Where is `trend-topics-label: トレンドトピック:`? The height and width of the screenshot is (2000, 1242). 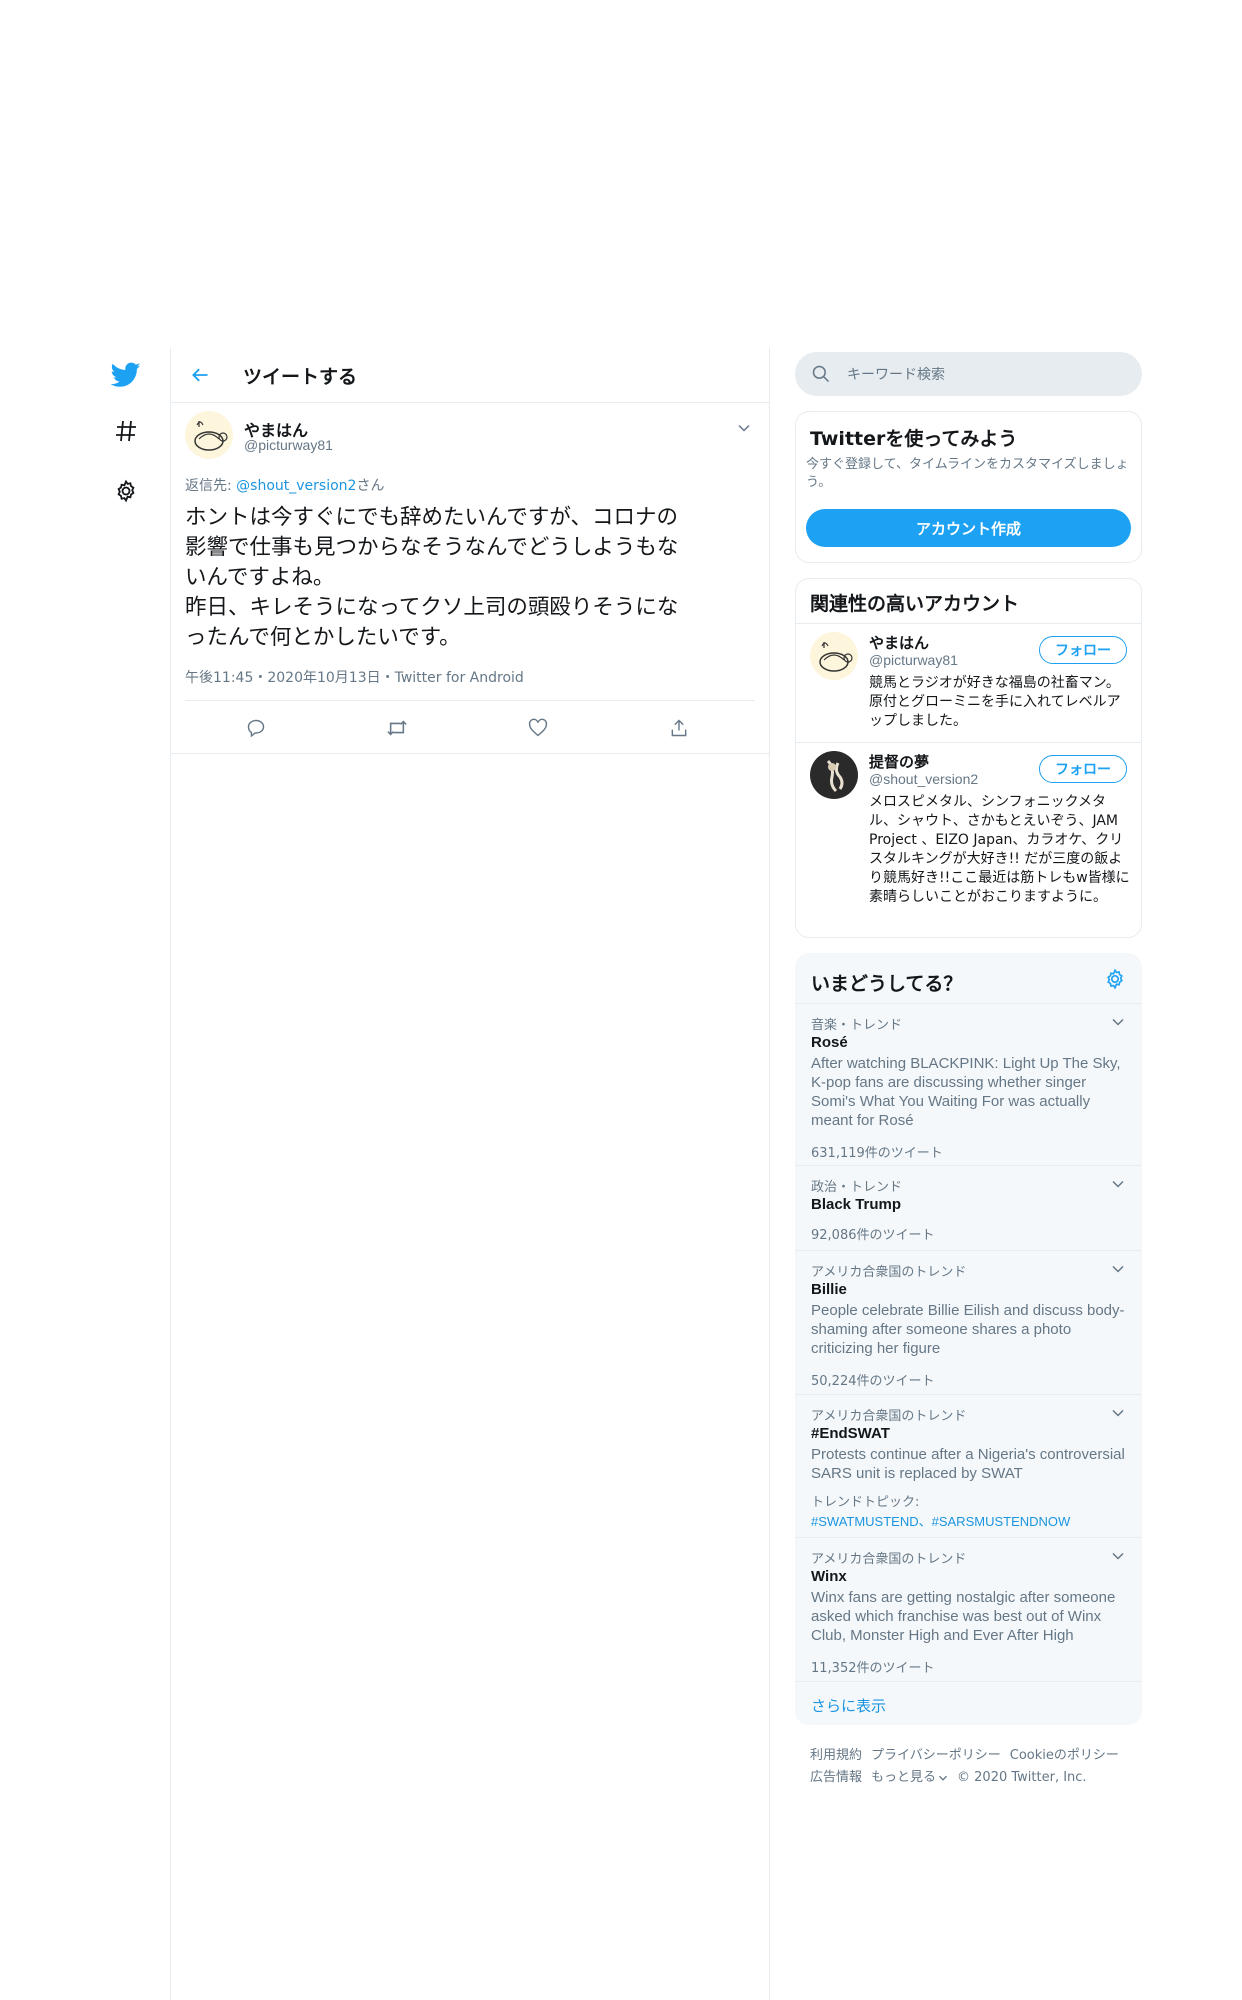
trend-topics-label: トレンドトピック: is located at coordinates (865, 1502).